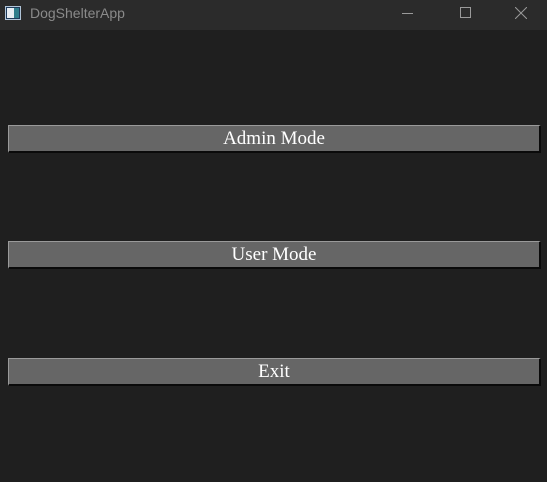 This screenshot has height=482, width=547. Describe the element at coordinates (274, 139) in the screenshot. I see `admin-mode-button: Admin Mode` at that location.